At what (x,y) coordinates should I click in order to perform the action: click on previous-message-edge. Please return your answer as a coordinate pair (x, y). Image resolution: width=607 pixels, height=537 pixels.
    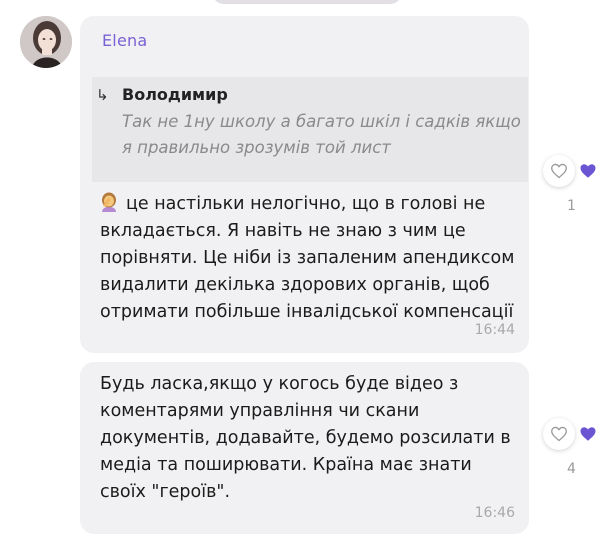
    Looking at the image, I should click on (307, 2).